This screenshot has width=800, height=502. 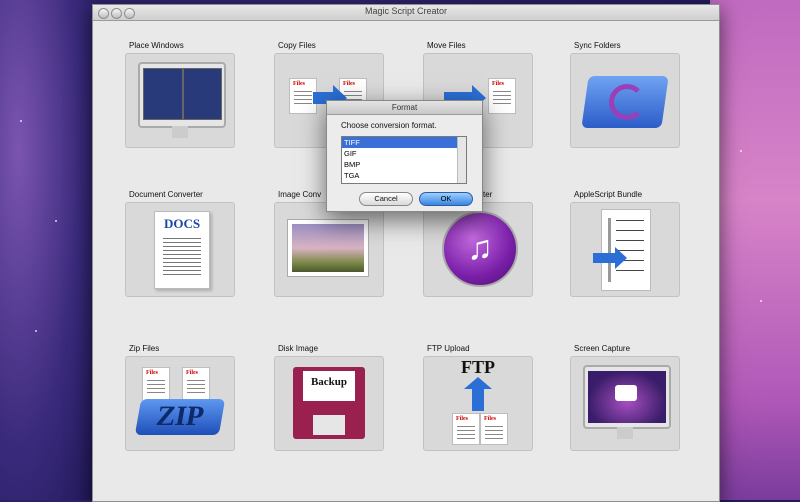 I want to click on camera-icon, so click(x=626, y=393).